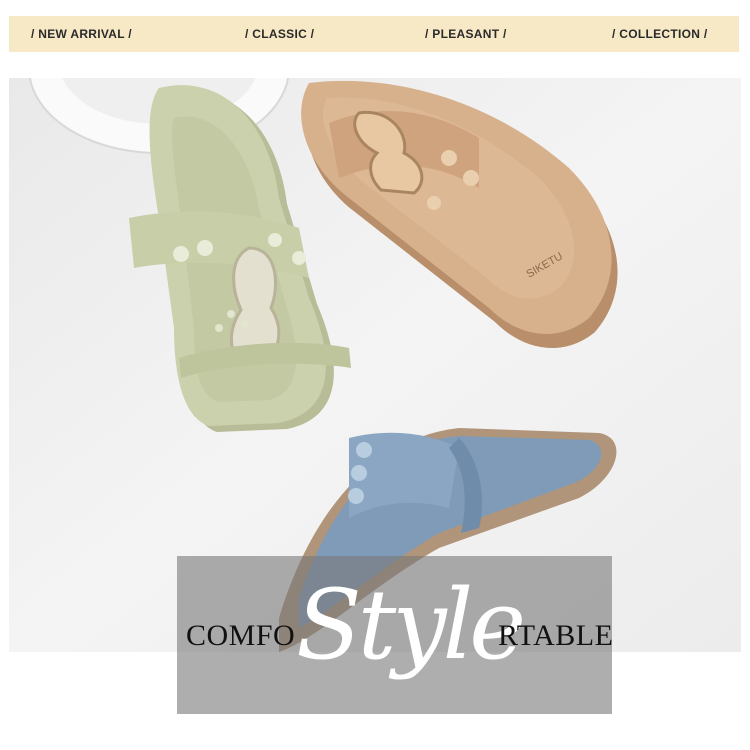 The height and width of the screenshot is (750, 750). I want to click on tag-collection: / COLLECTION /, so click(660, 34).